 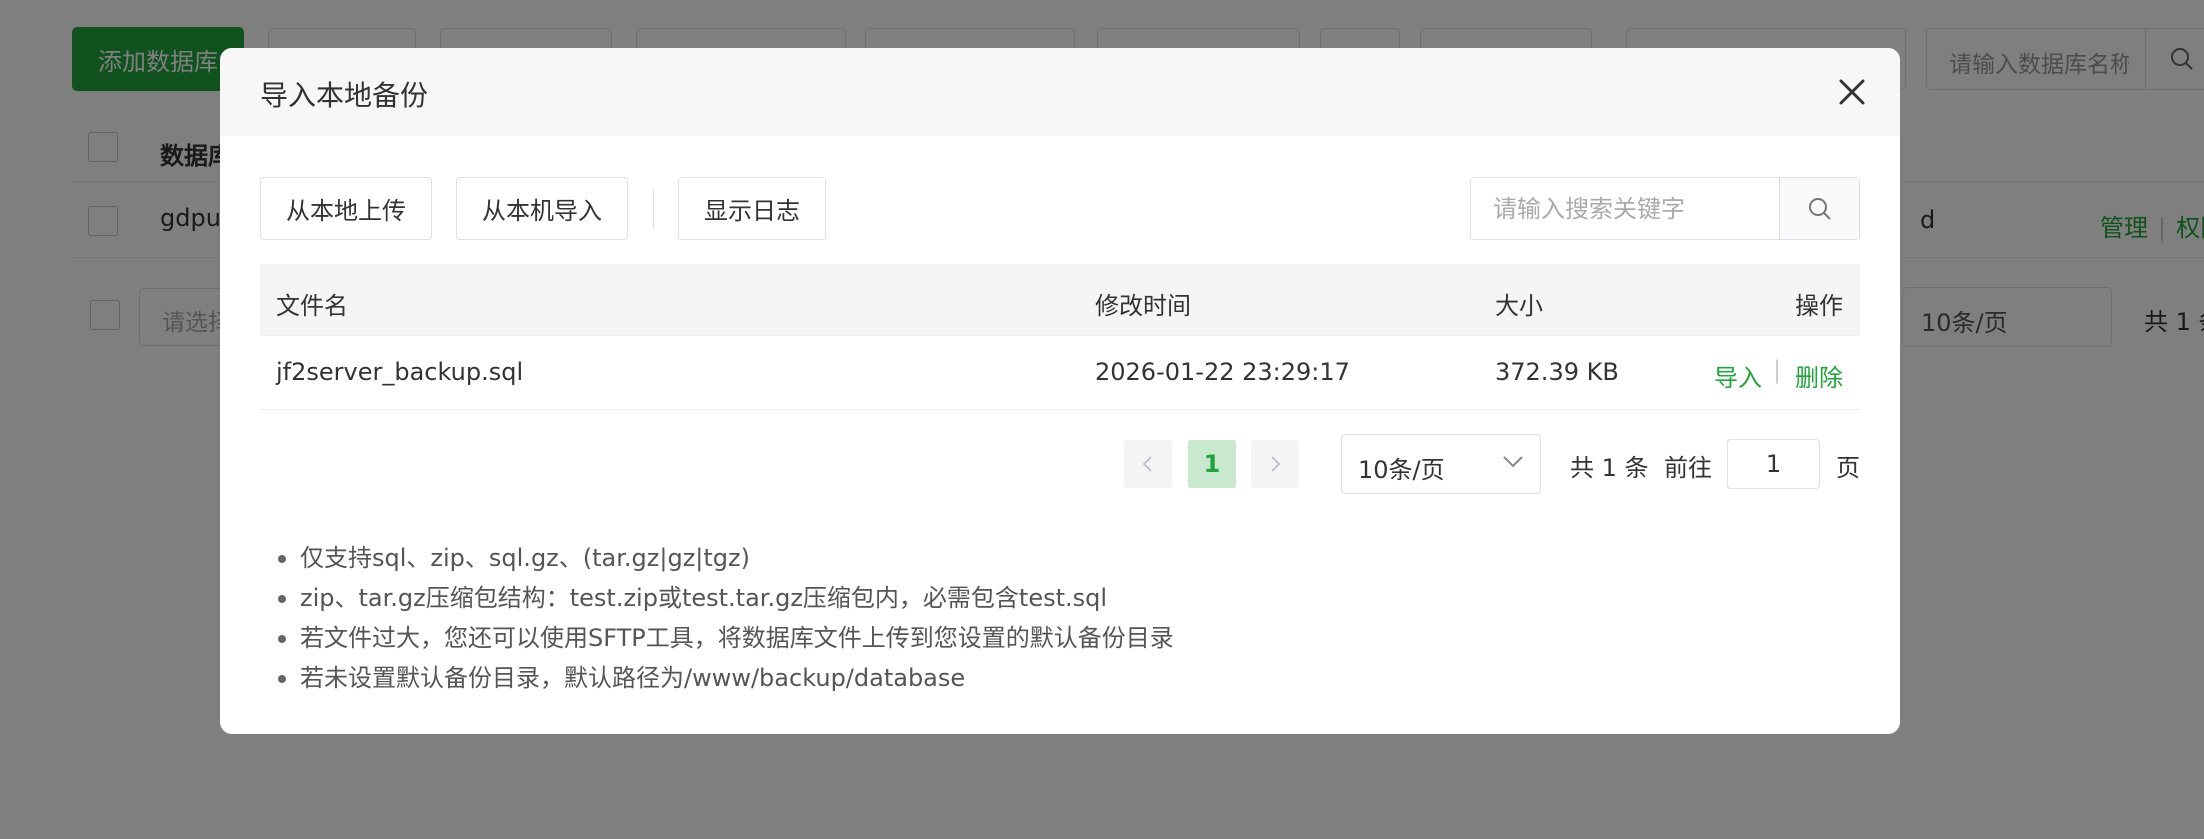 I want to click on prev-page-button, so click(x=1148, y=464).